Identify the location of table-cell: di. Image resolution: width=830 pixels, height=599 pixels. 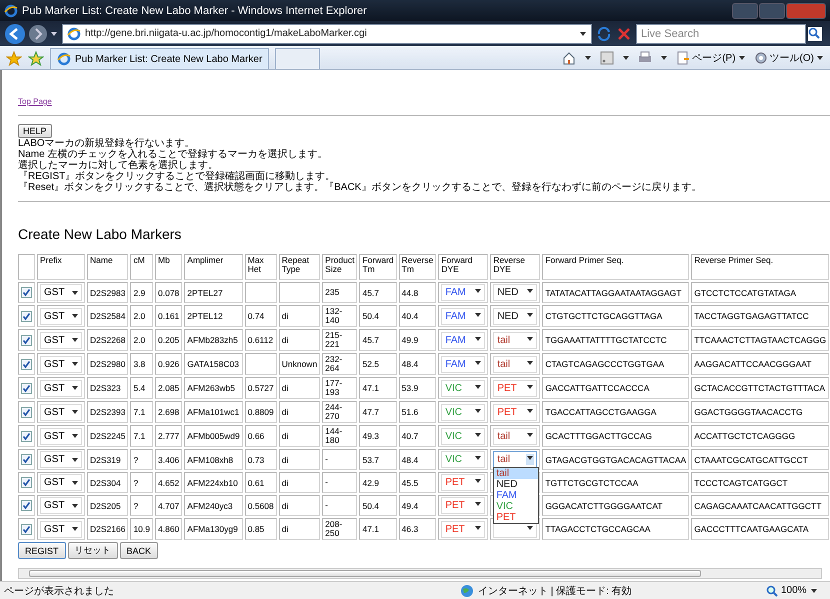
(299, 529).